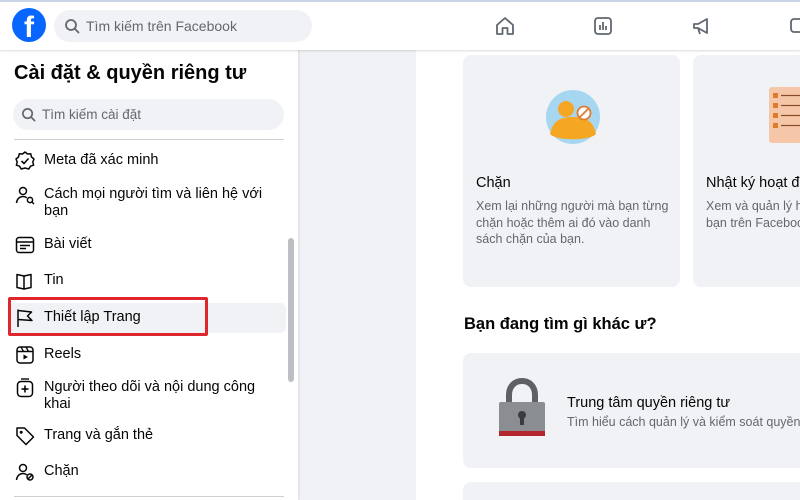 This screenshot has height=500, width=800. I want to click on sidebar-scrollbar, so click(291, 310).